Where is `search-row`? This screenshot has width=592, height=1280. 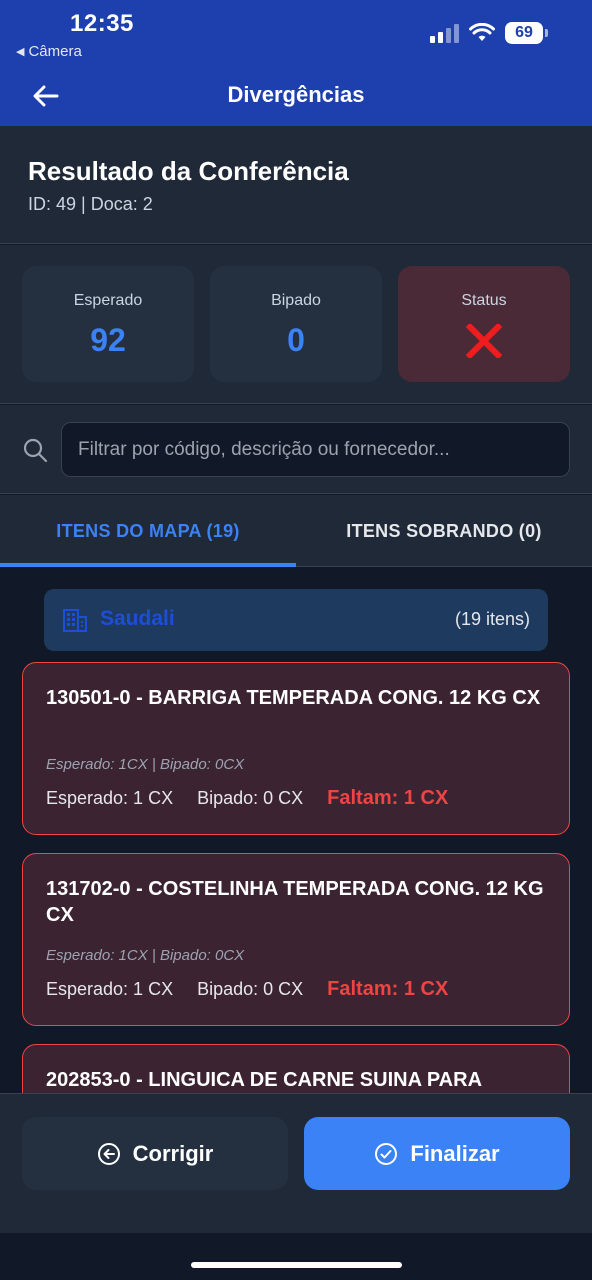
search-row is located at coordinates (296, 449).